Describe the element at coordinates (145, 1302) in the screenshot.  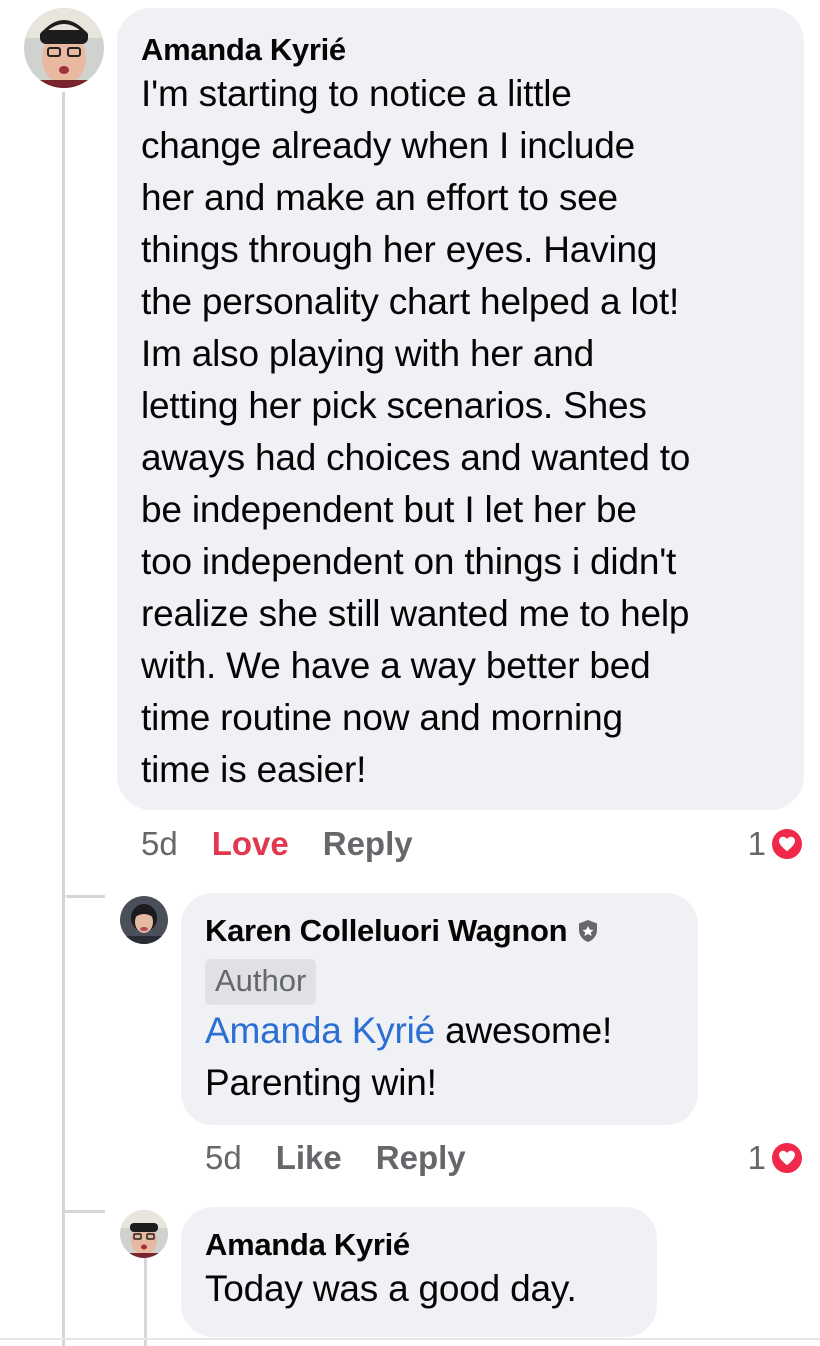
I see `thread-line-sub` at that location.